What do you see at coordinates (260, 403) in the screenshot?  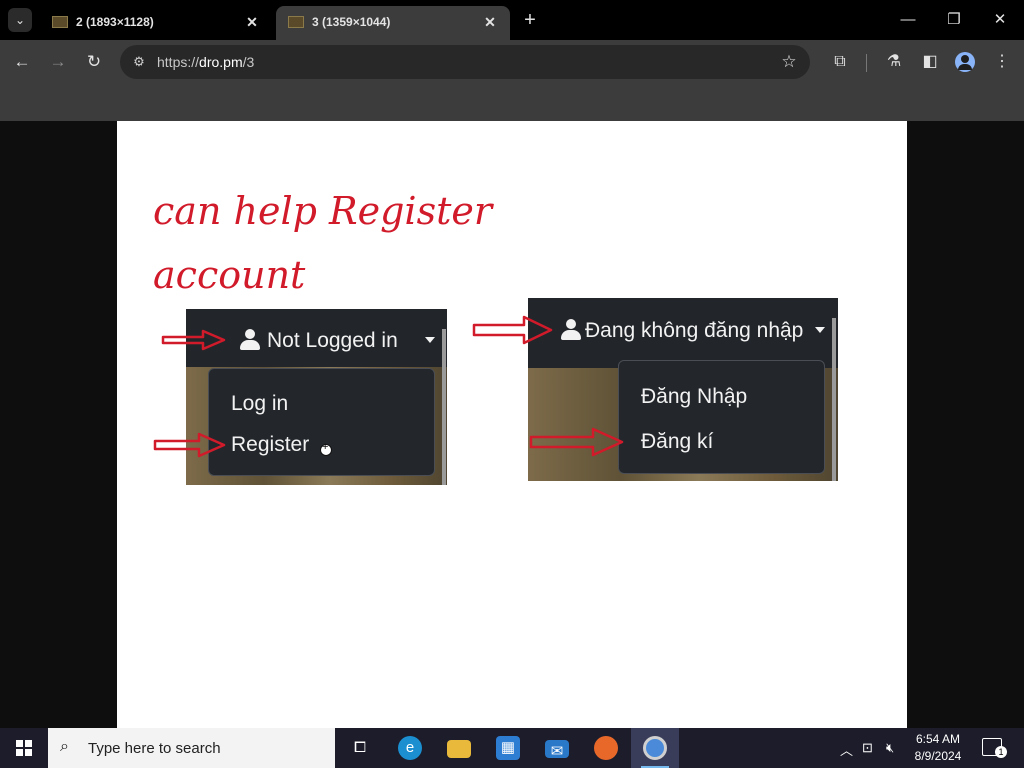 I see `menu-item-log-in: Log in` at bounding box center [260, 403].